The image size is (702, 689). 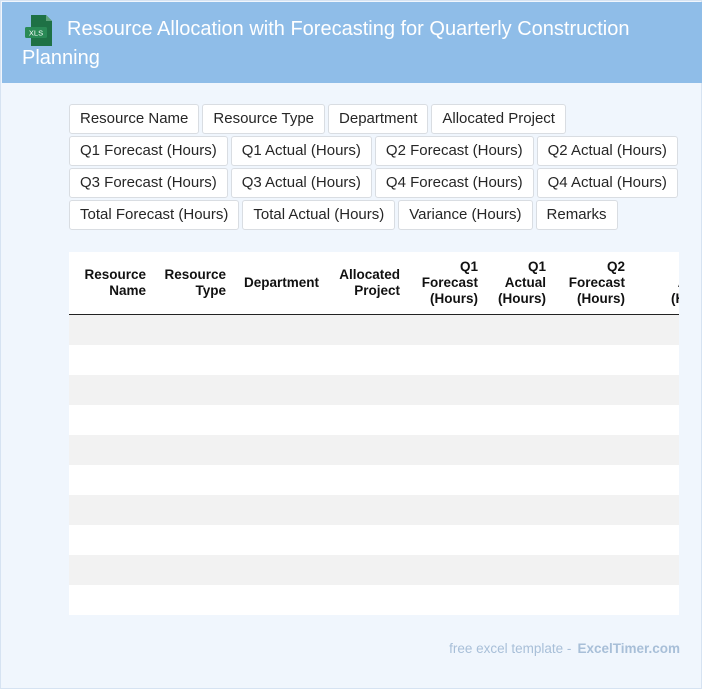 I want to click on column-chip: Q1 Actual (Hours), so click(x=301, y=151).